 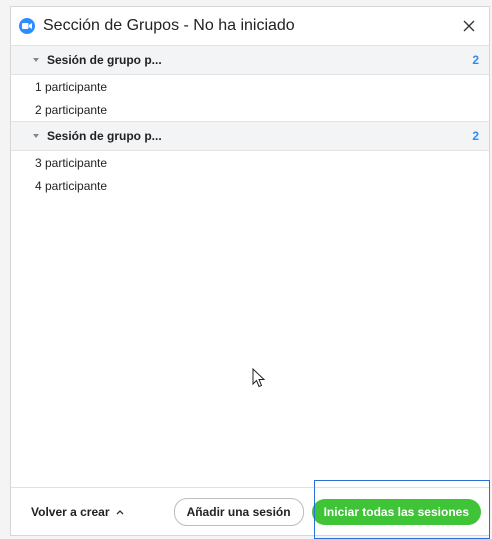 I want to click on close-icon, so click(x=469, y=26).